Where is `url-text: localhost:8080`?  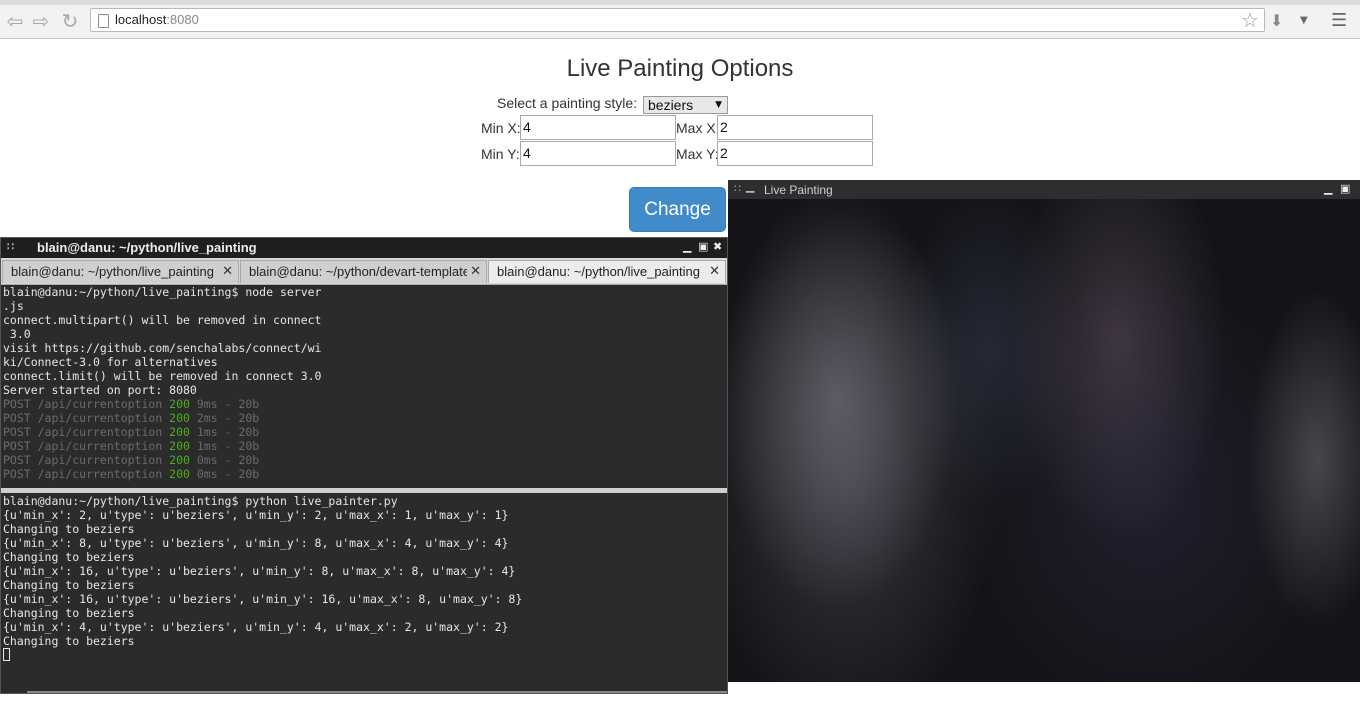 url-text: localhost:8080 is located at coordinates (157, 19).